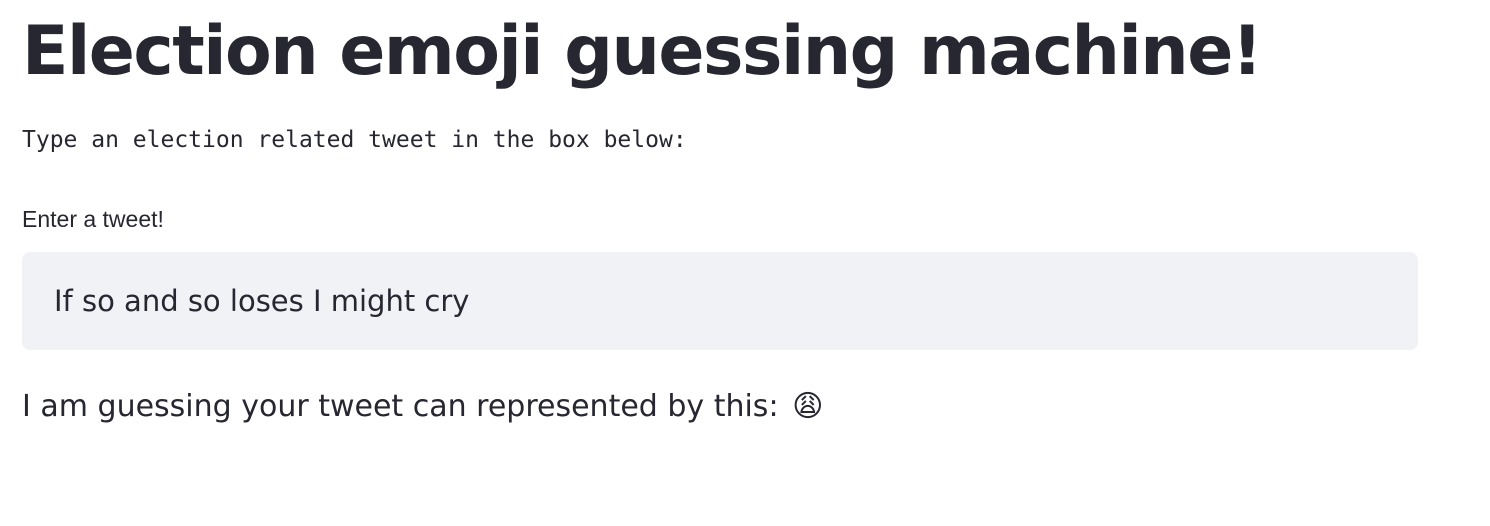 The height and width of the screenshot is (526, 1490). What do you see at coordinates (642, 51) in the screenshot?
I see `page-title: Election emoji guessing machine!` at bounding box center [642, 51].